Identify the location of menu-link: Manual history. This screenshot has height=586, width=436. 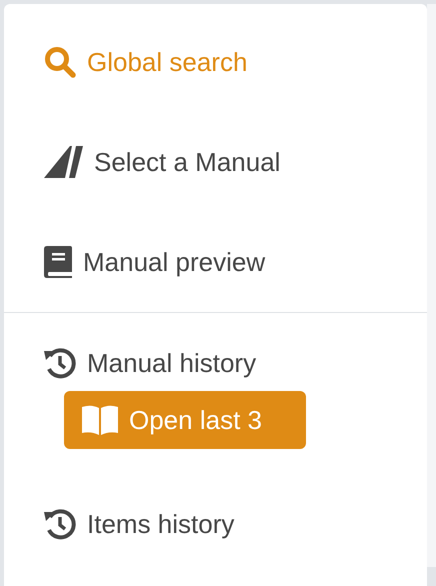
(150, 363).